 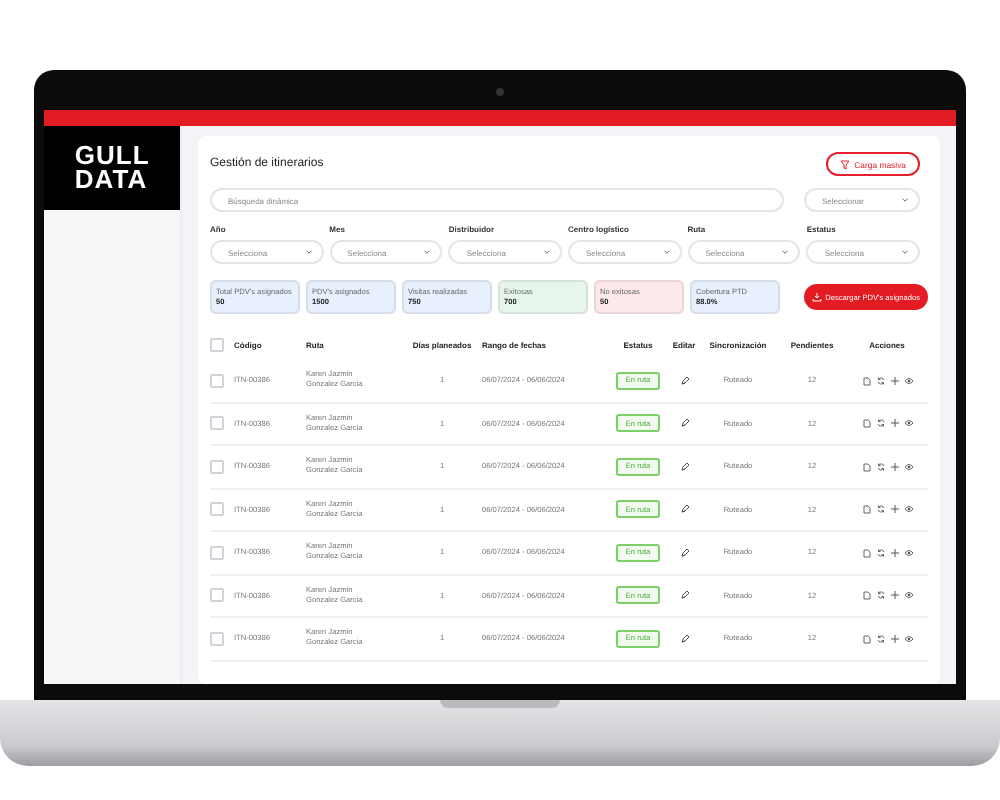 What do you see at coordinates (500, 92) in the screenshot?
I see `camera-icon` at bounding box center [500, 92].